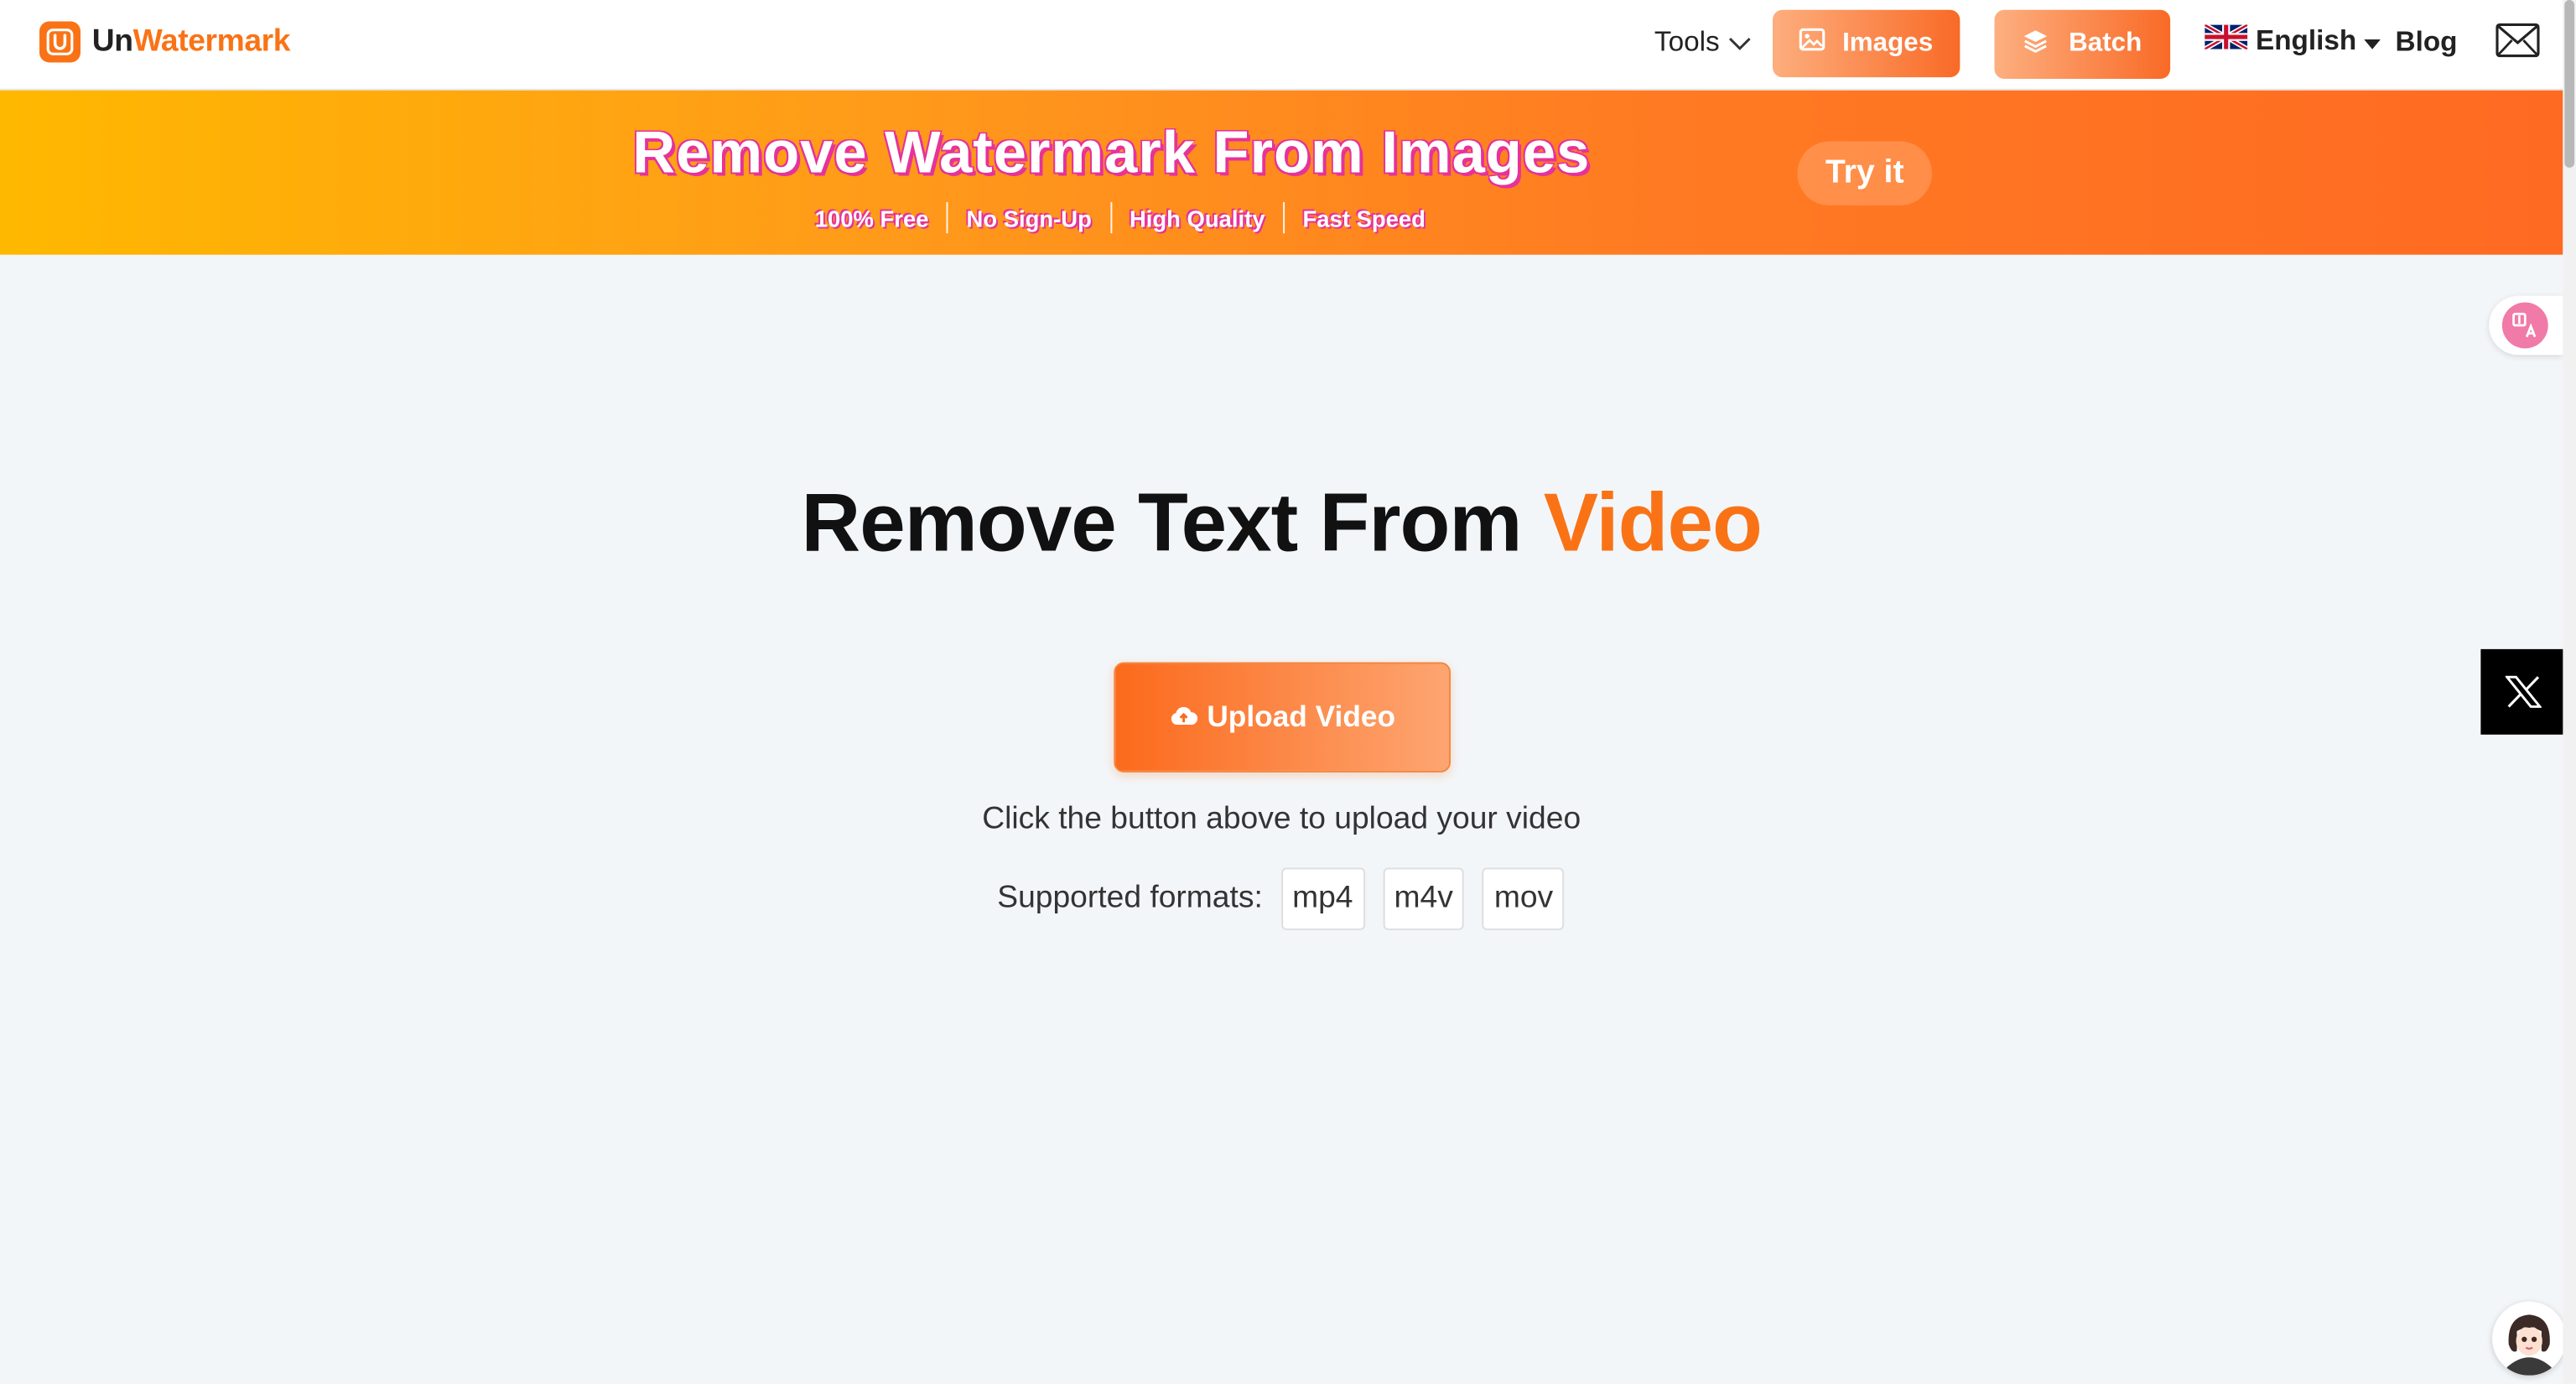 This screenshot has width=2576, height=1384. I want to click on format-chip-mp4: mp4, so click(1322, 898).